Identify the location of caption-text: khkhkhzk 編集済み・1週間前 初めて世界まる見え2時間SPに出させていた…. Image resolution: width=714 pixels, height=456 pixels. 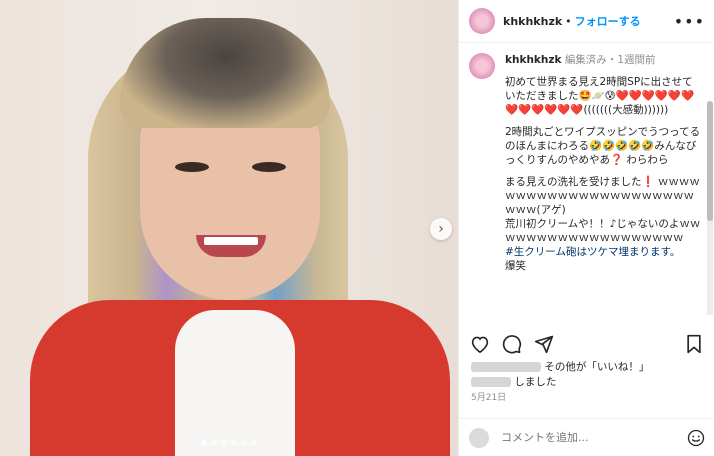
(603, 163).